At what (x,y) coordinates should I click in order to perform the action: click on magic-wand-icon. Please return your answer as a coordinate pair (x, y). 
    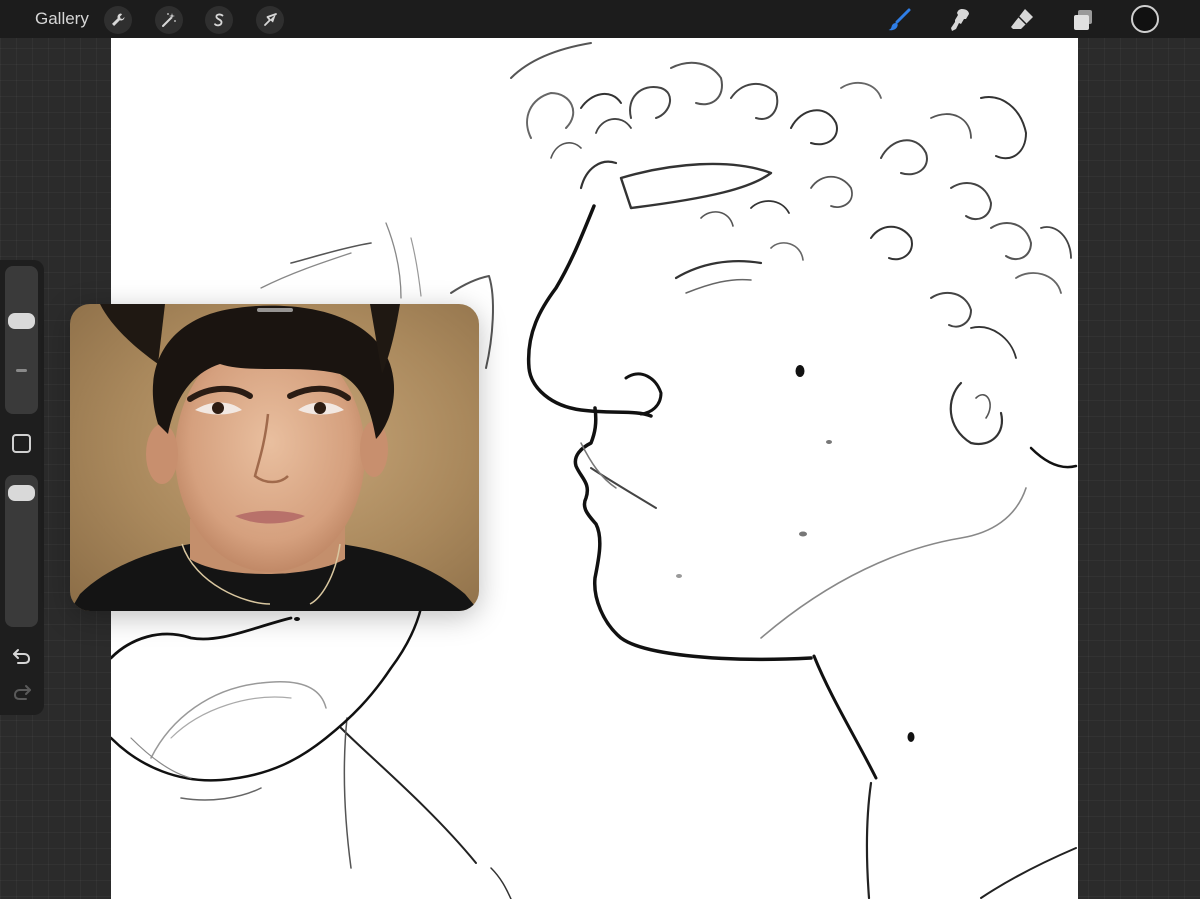
    Looking at the image, I should click on (169, 20).